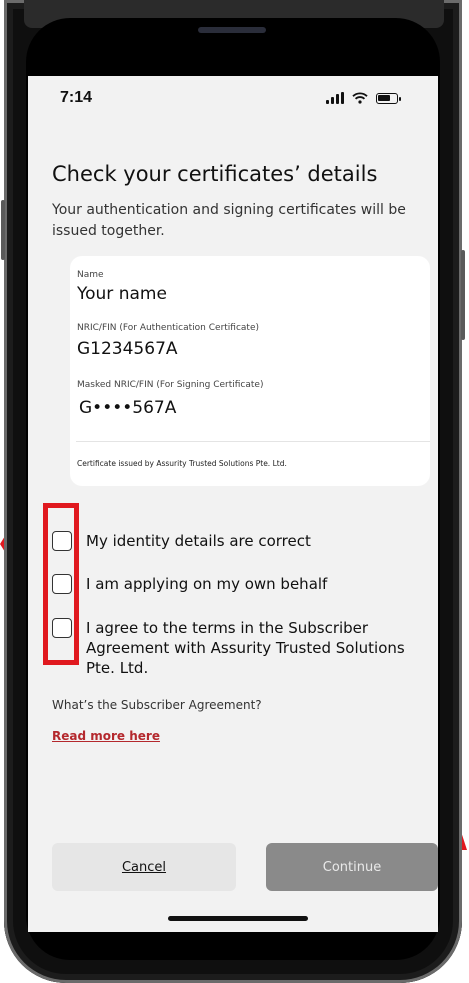  I want to click on read-more-link: Read more here, so click(106, 736).